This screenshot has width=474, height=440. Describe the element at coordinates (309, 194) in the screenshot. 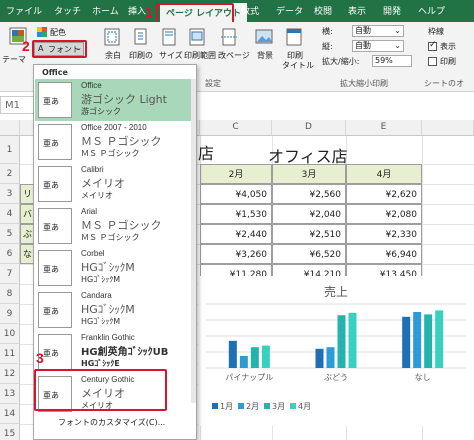

I see `value-cell: ¥2,560` at that location.